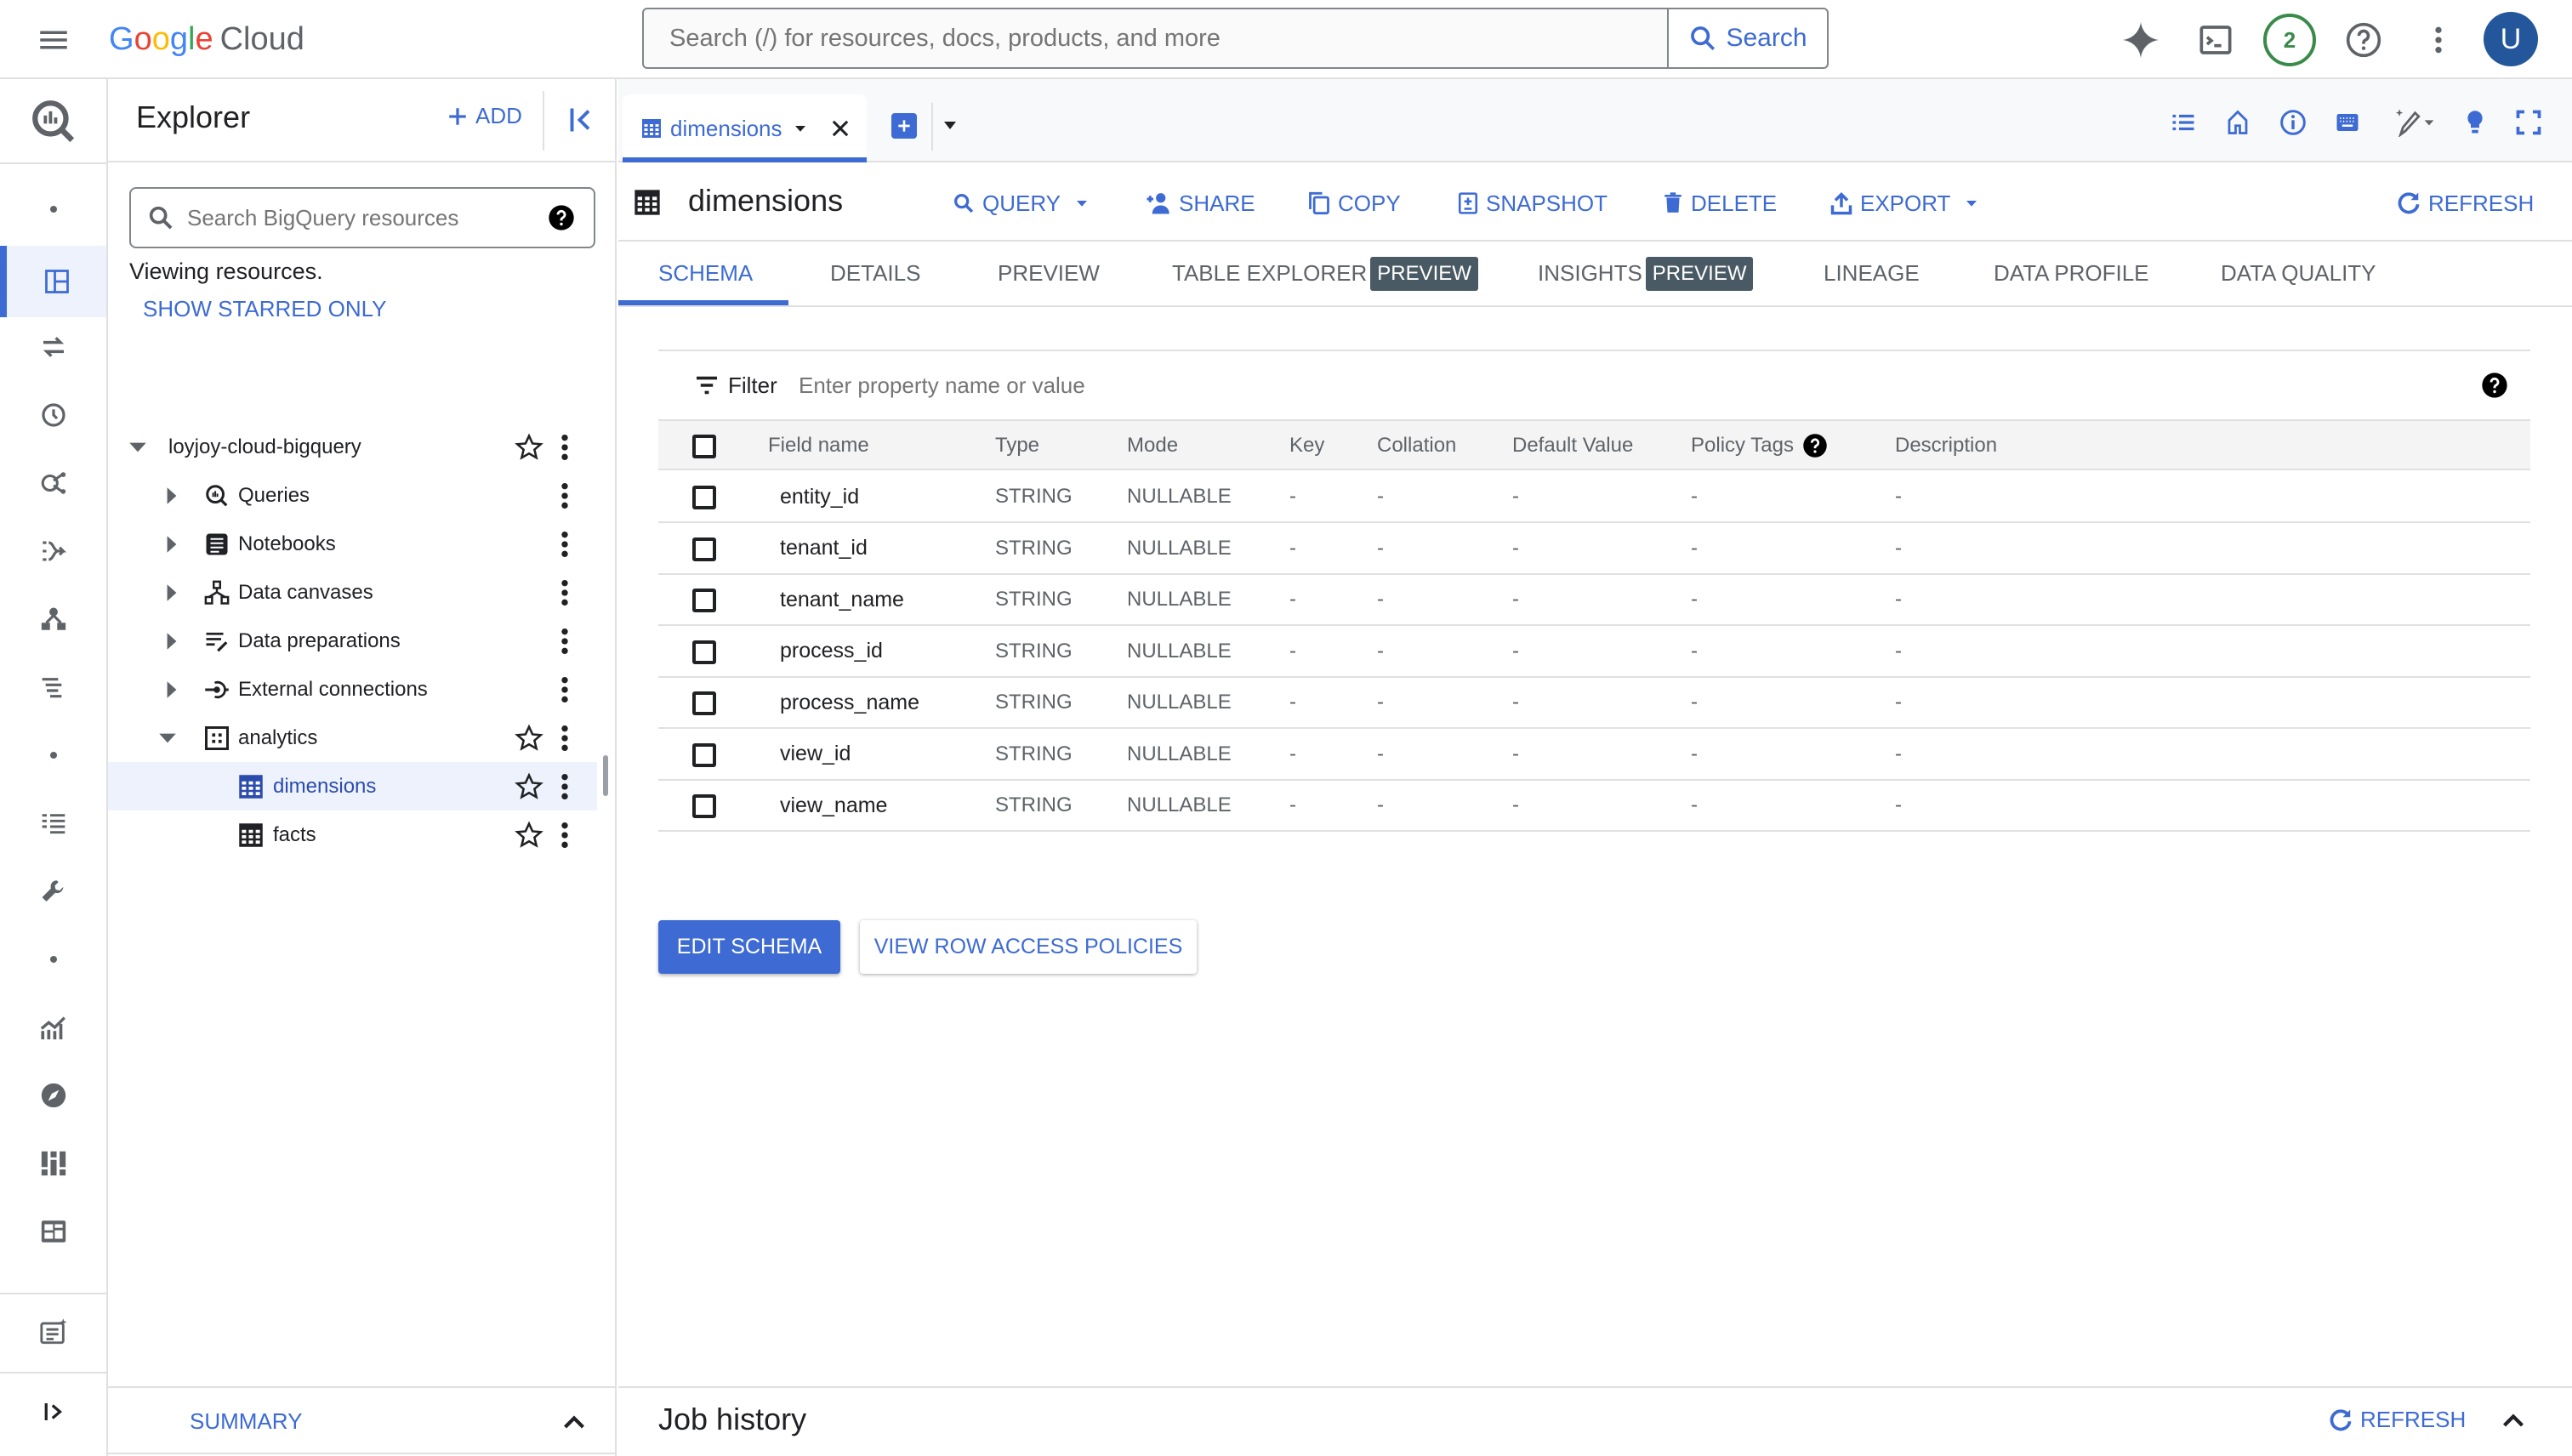 The image size is (2572, 1456). I want to click on main-menu-button, so click(54, 40).